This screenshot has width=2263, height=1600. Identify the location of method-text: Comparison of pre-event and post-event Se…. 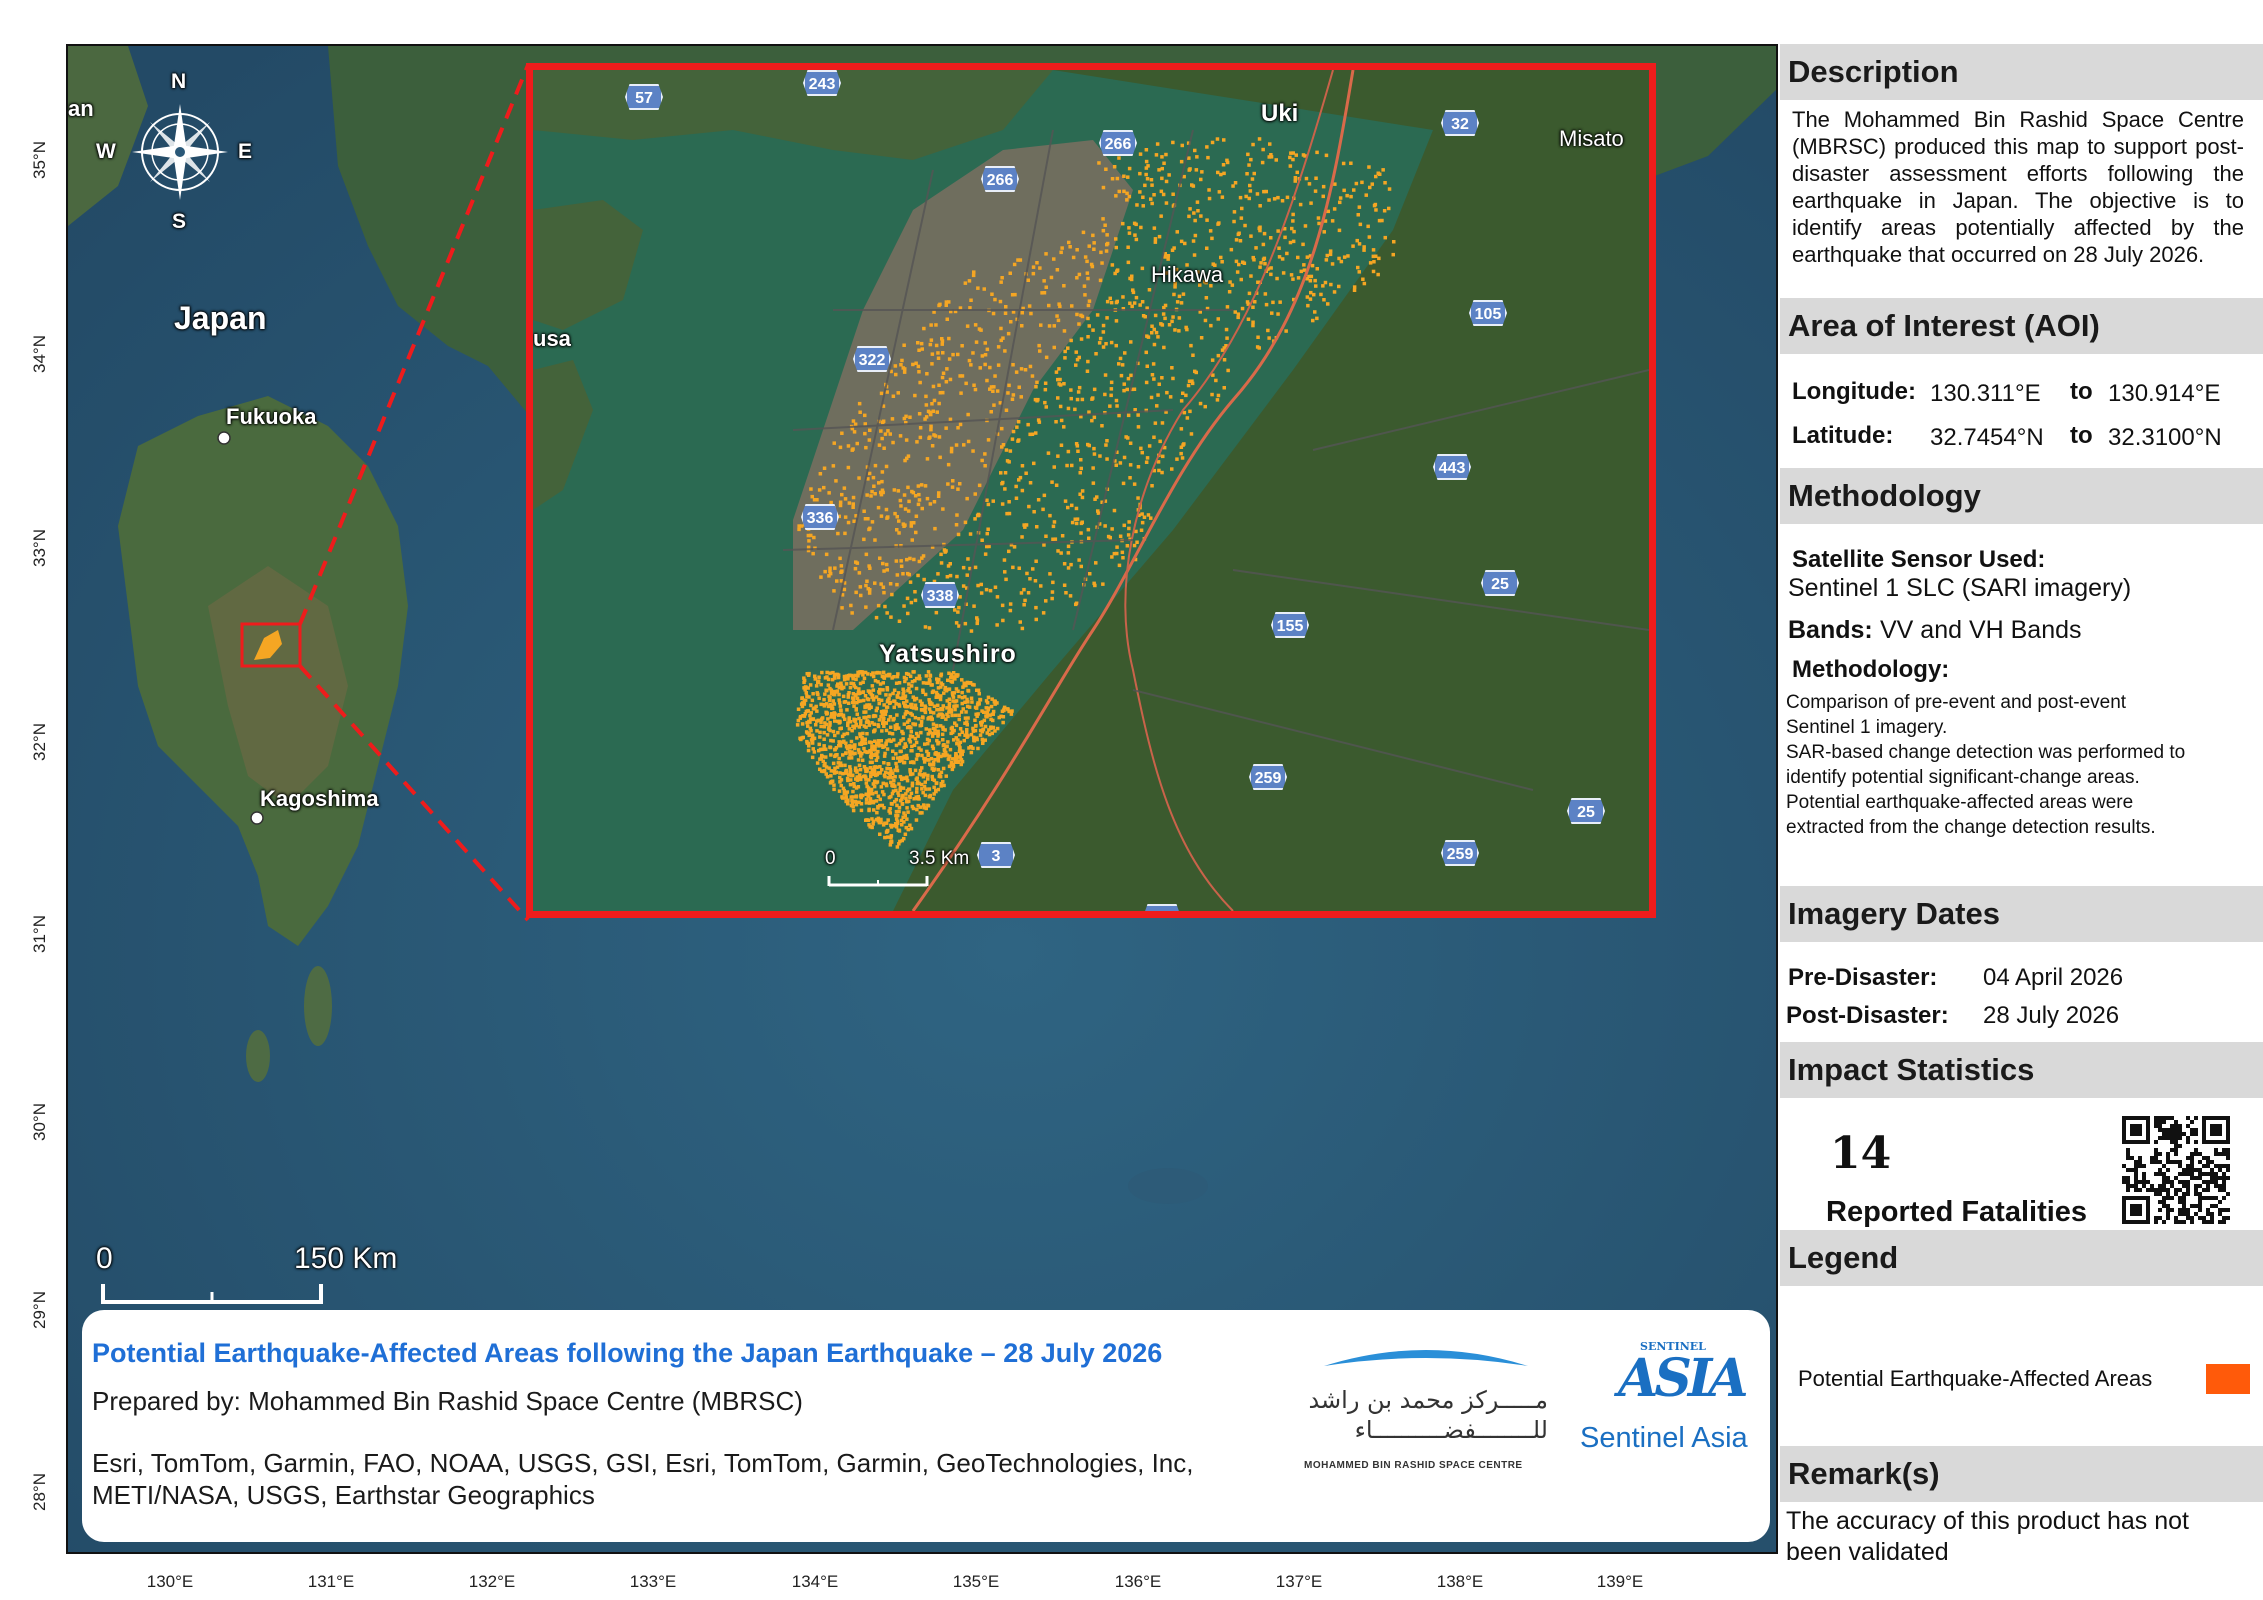
(1985, 765).